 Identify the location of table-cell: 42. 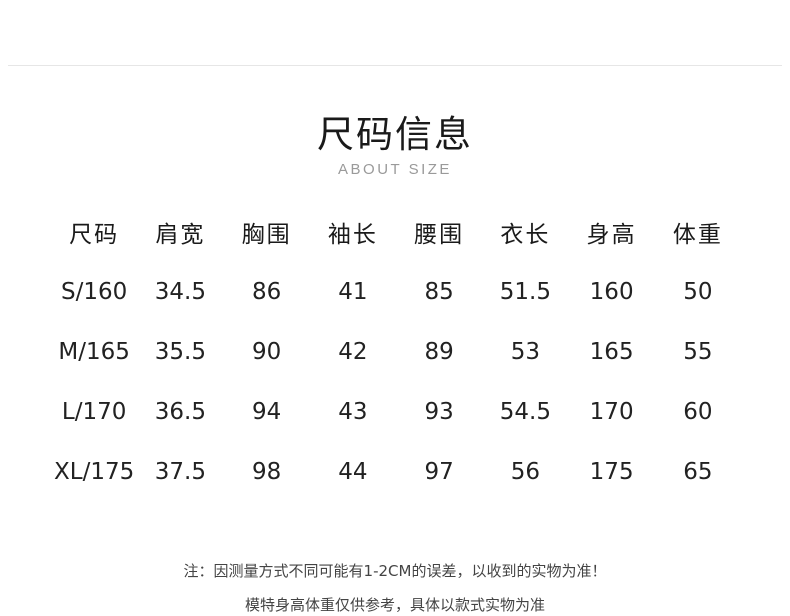
(353, 352).